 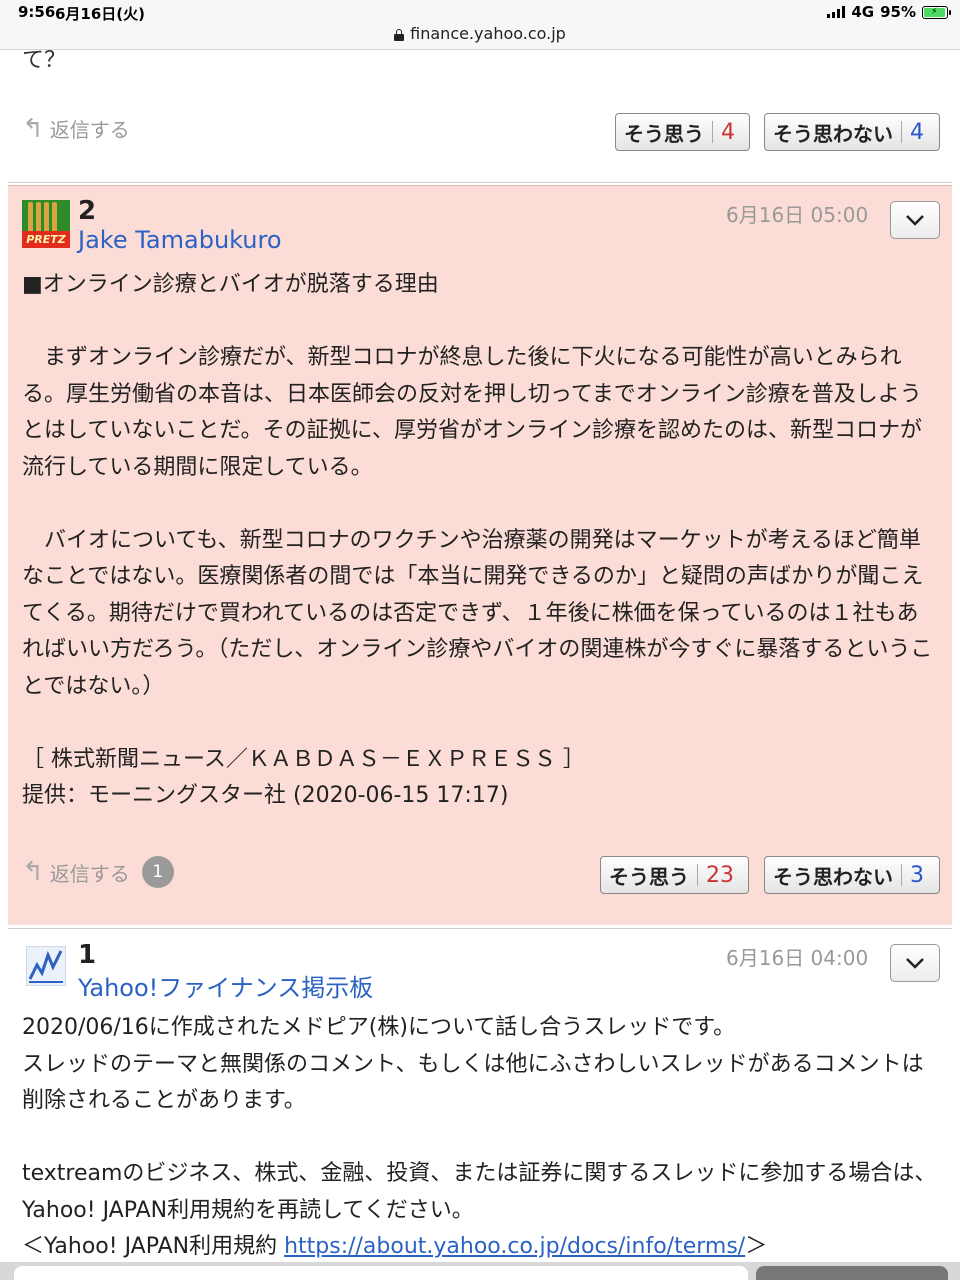 What do you see at coordinates (225, 985) in the screenshot?
I see `author-link: Yahoo!ファイナンス掲示板` at bounding box center [225, 985].